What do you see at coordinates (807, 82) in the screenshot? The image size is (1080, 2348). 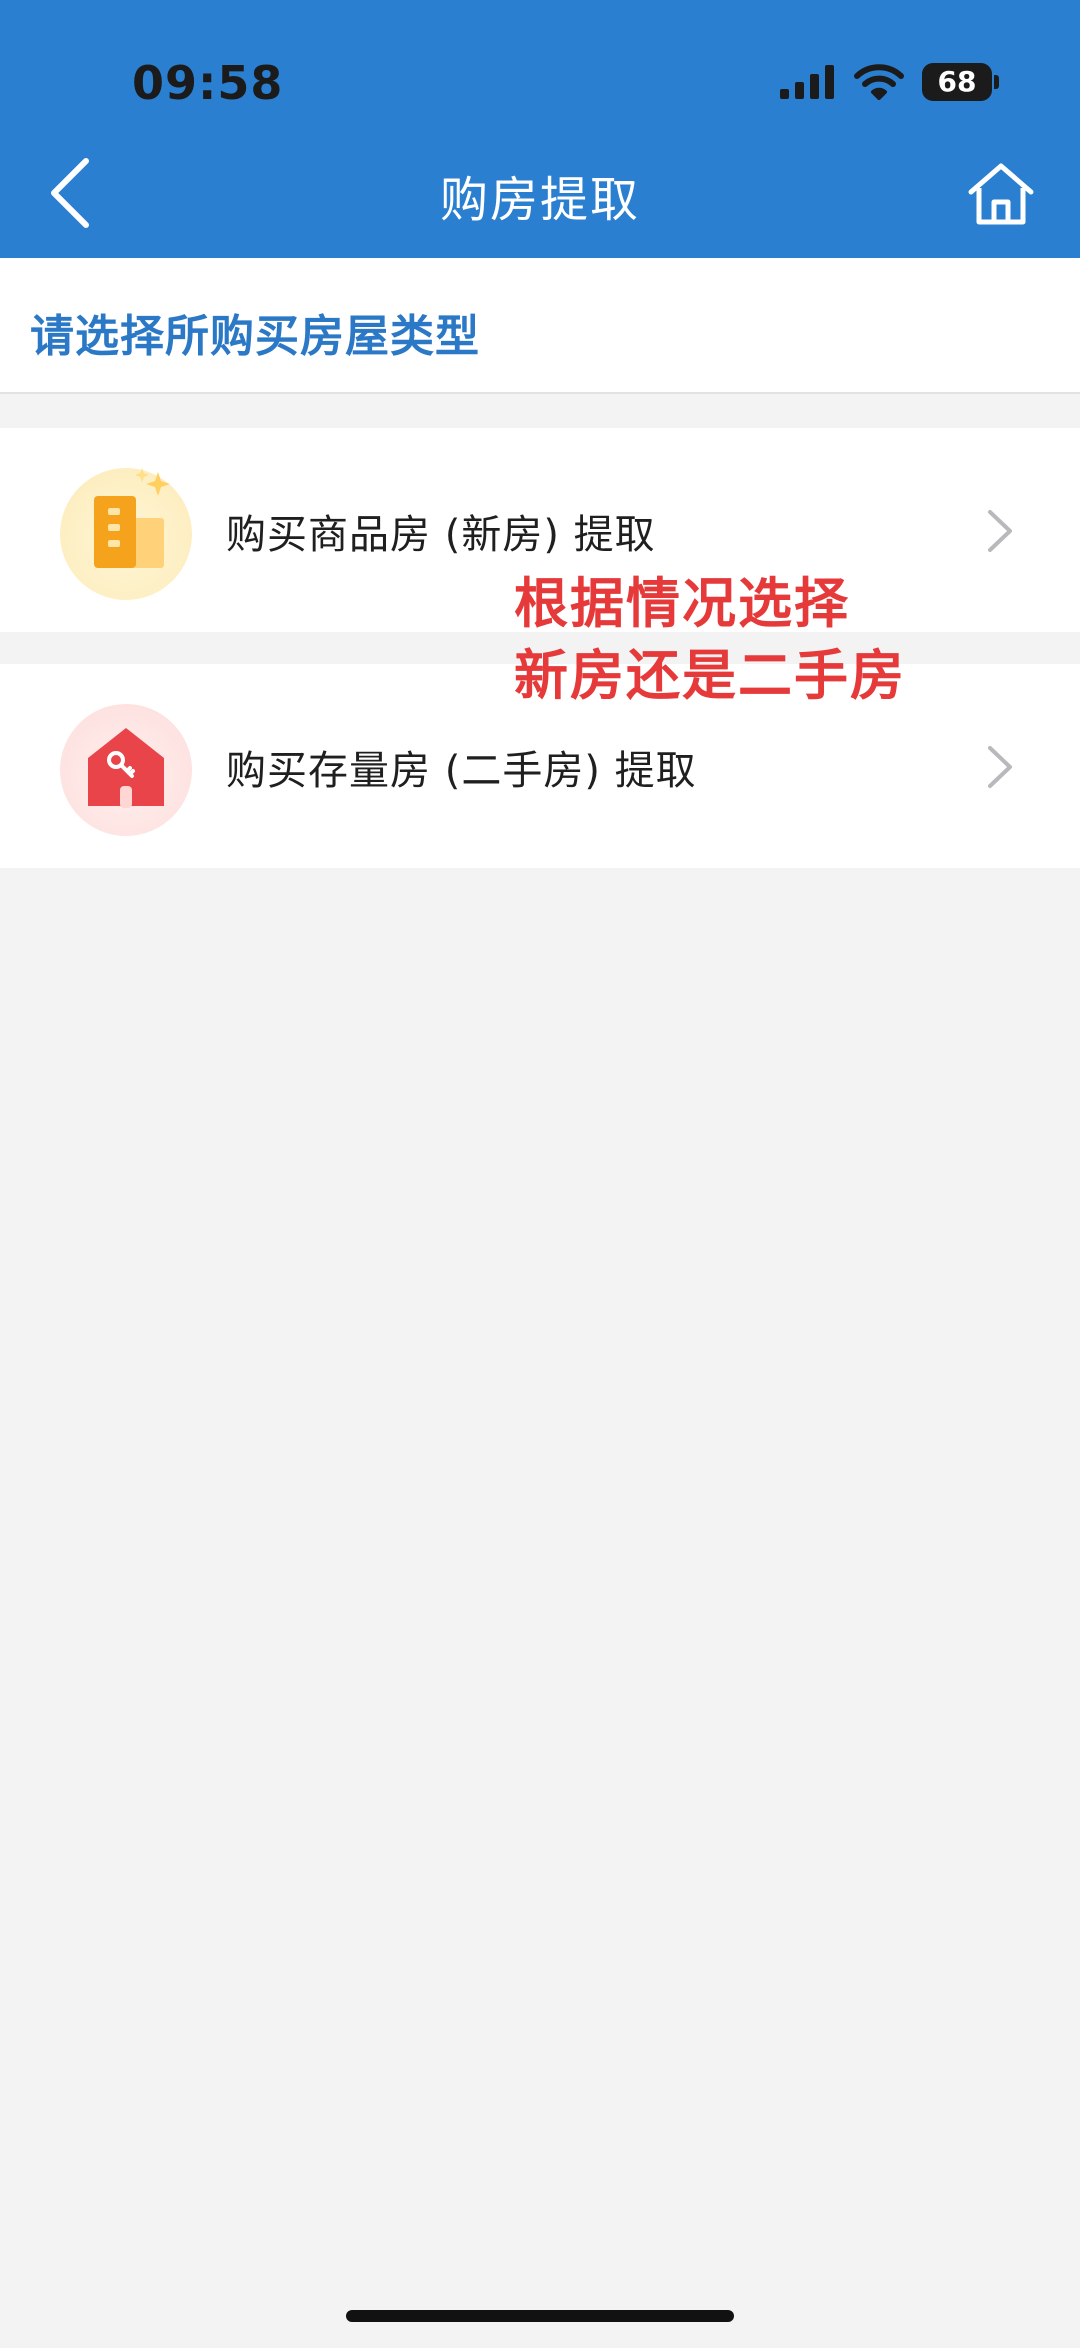 I see `cellular-signal-icon` at bounding box center [807, 82].